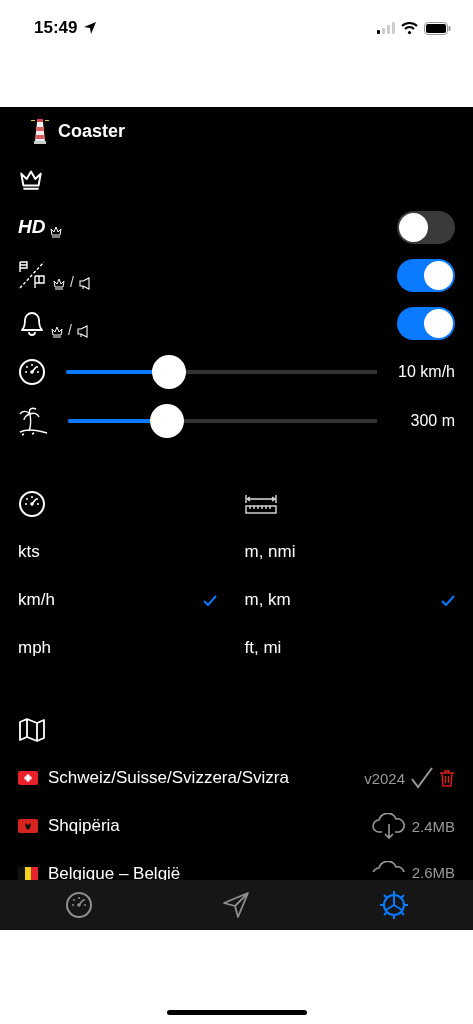 The height and width of the screenshot is (1024, 473). I want to click on map-size: 2.4MB, so click(433, 826).